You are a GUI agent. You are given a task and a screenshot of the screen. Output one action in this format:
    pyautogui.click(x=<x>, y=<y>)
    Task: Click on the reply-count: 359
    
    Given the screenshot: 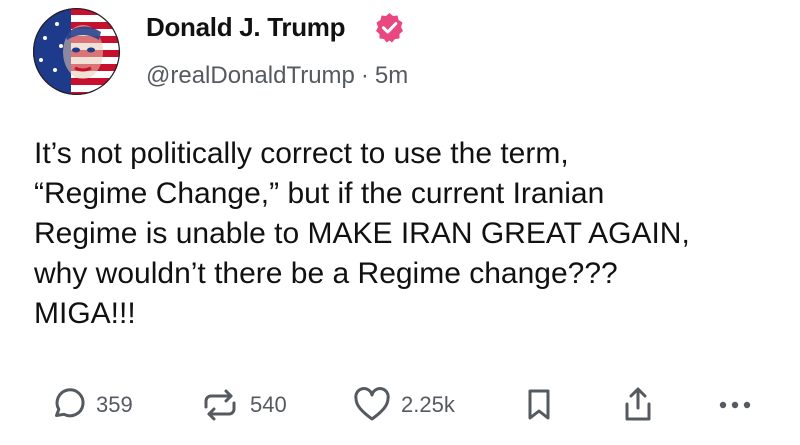 What is the action you would take?
    pyautogui.click(x=114, y=404)
    